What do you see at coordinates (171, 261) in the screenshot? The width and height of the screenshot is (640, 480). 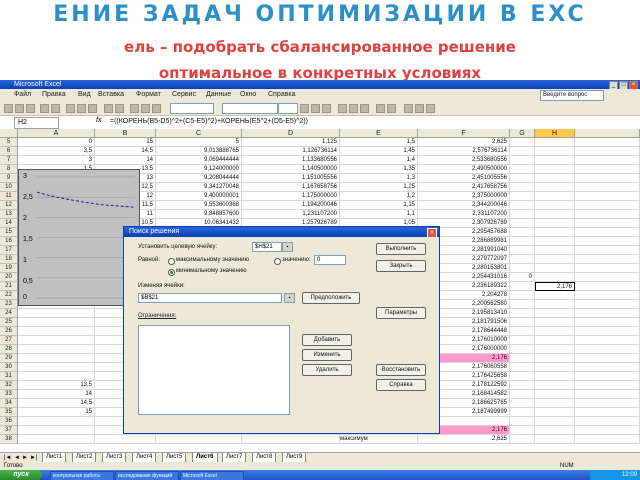 I see `radio-max` at bounding box center [171, 261].